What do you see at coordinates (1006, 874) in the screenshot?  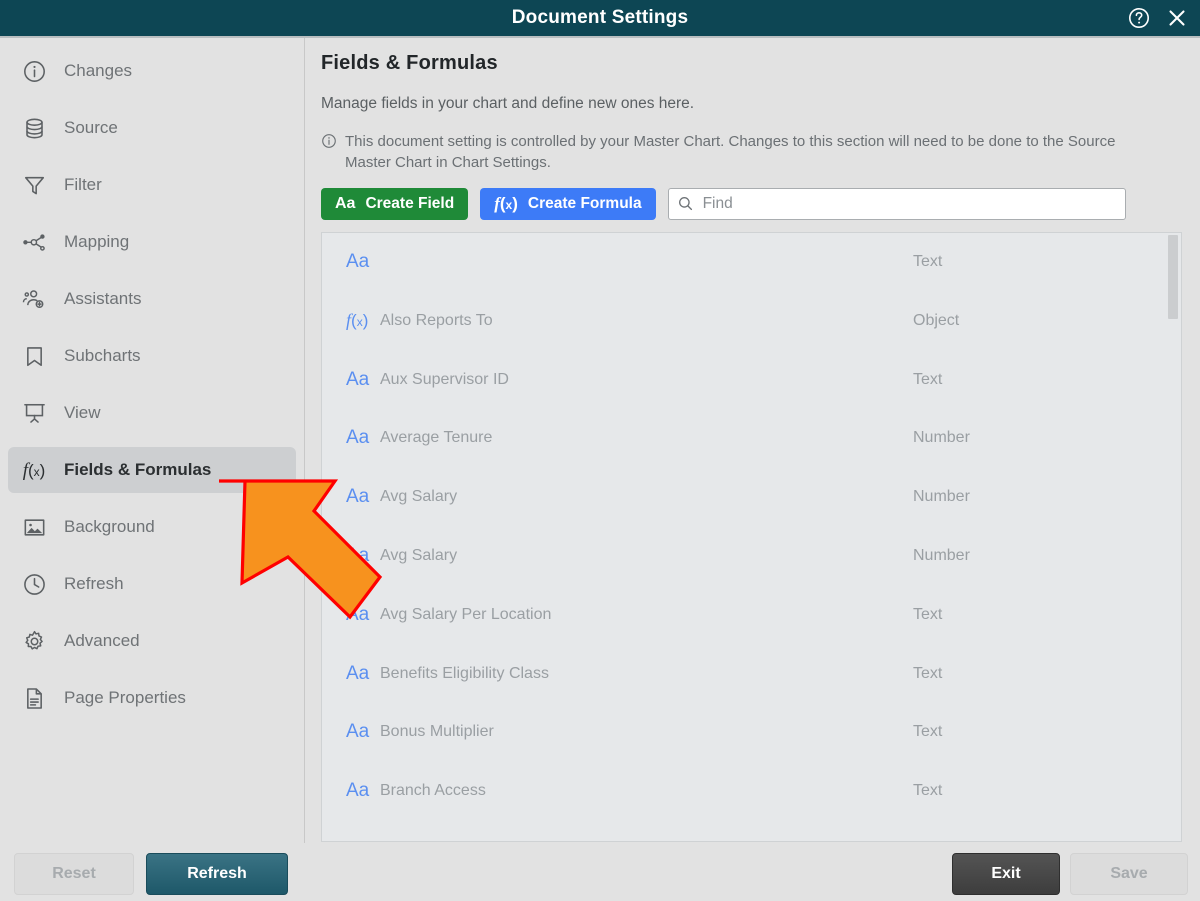 I see `exit-button: Exit` at bounding box center [1006, 874].